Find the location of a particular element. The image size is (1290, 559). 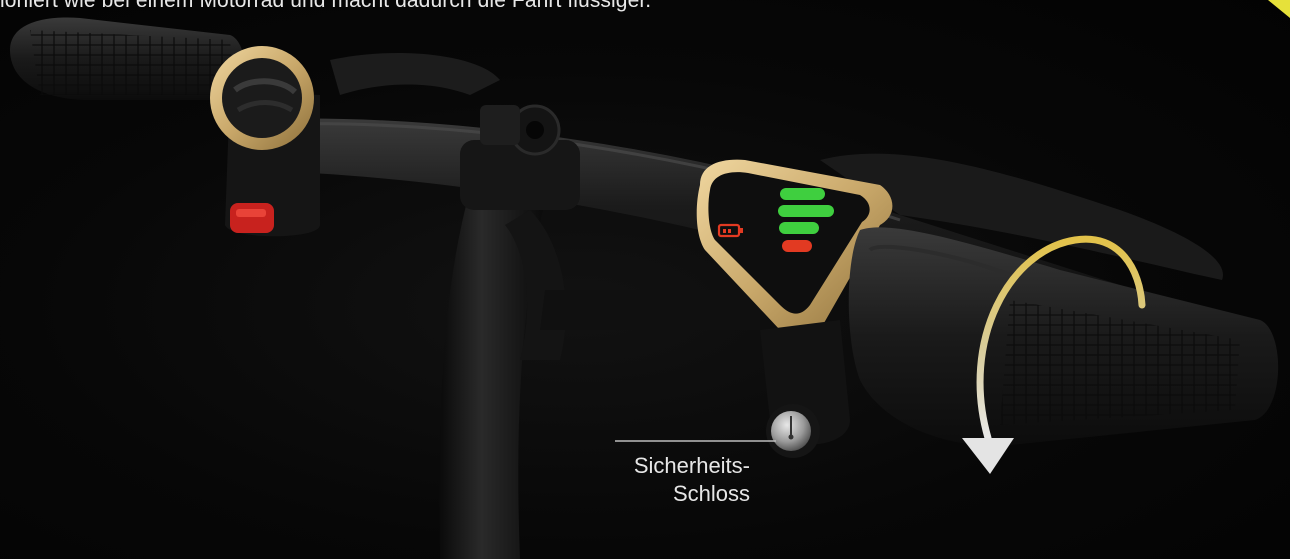

horn-button-icon is located at coordinates (252, 218).